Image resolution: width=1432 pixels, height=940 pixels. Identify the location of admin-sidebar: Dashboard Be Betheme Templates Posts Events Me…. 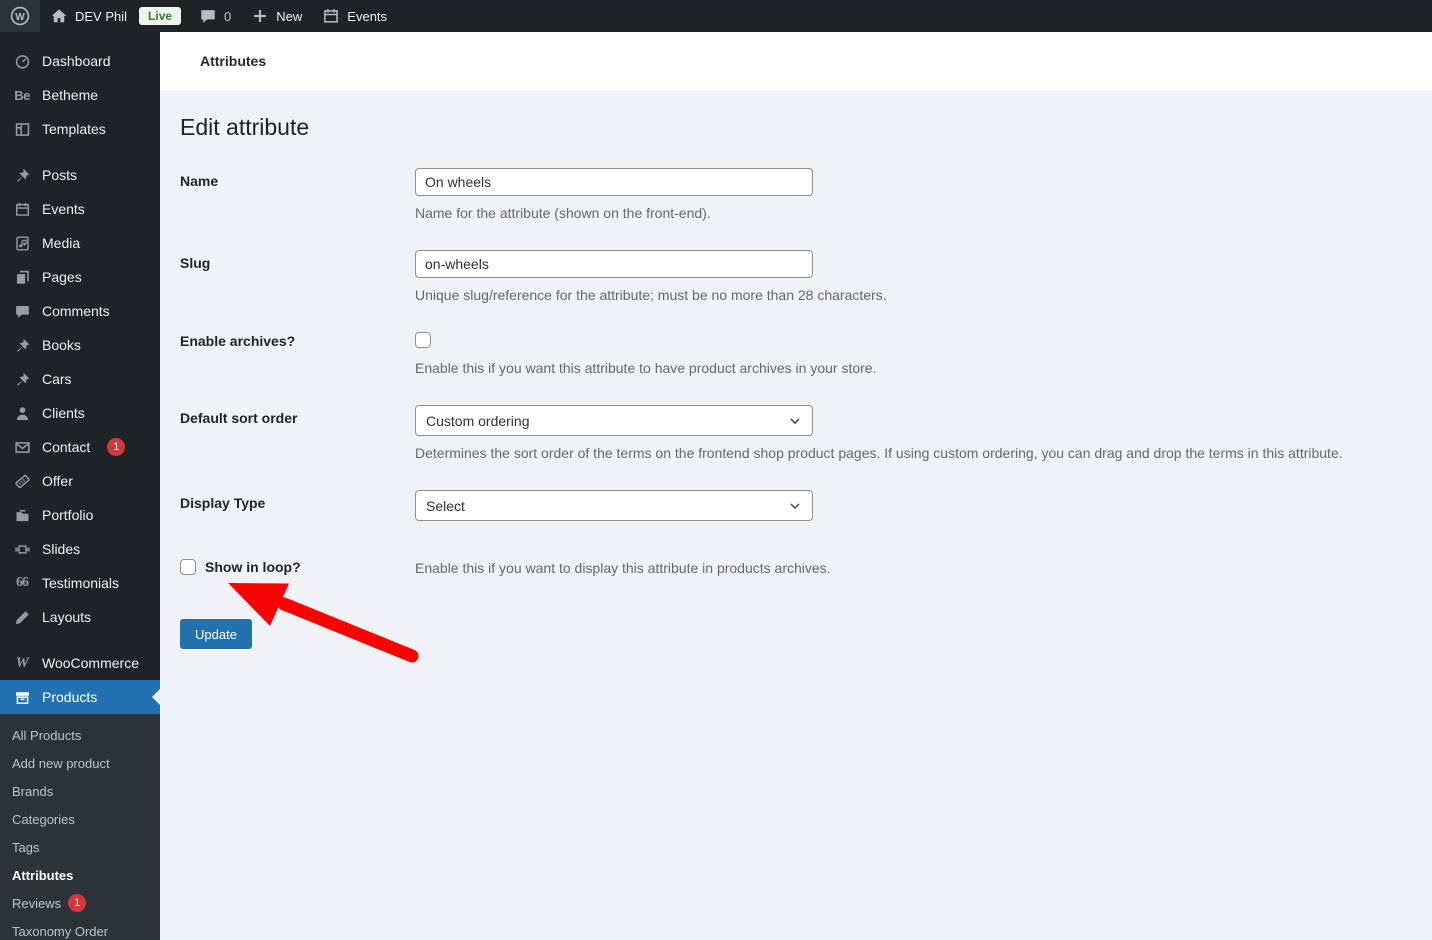
(80, 486).